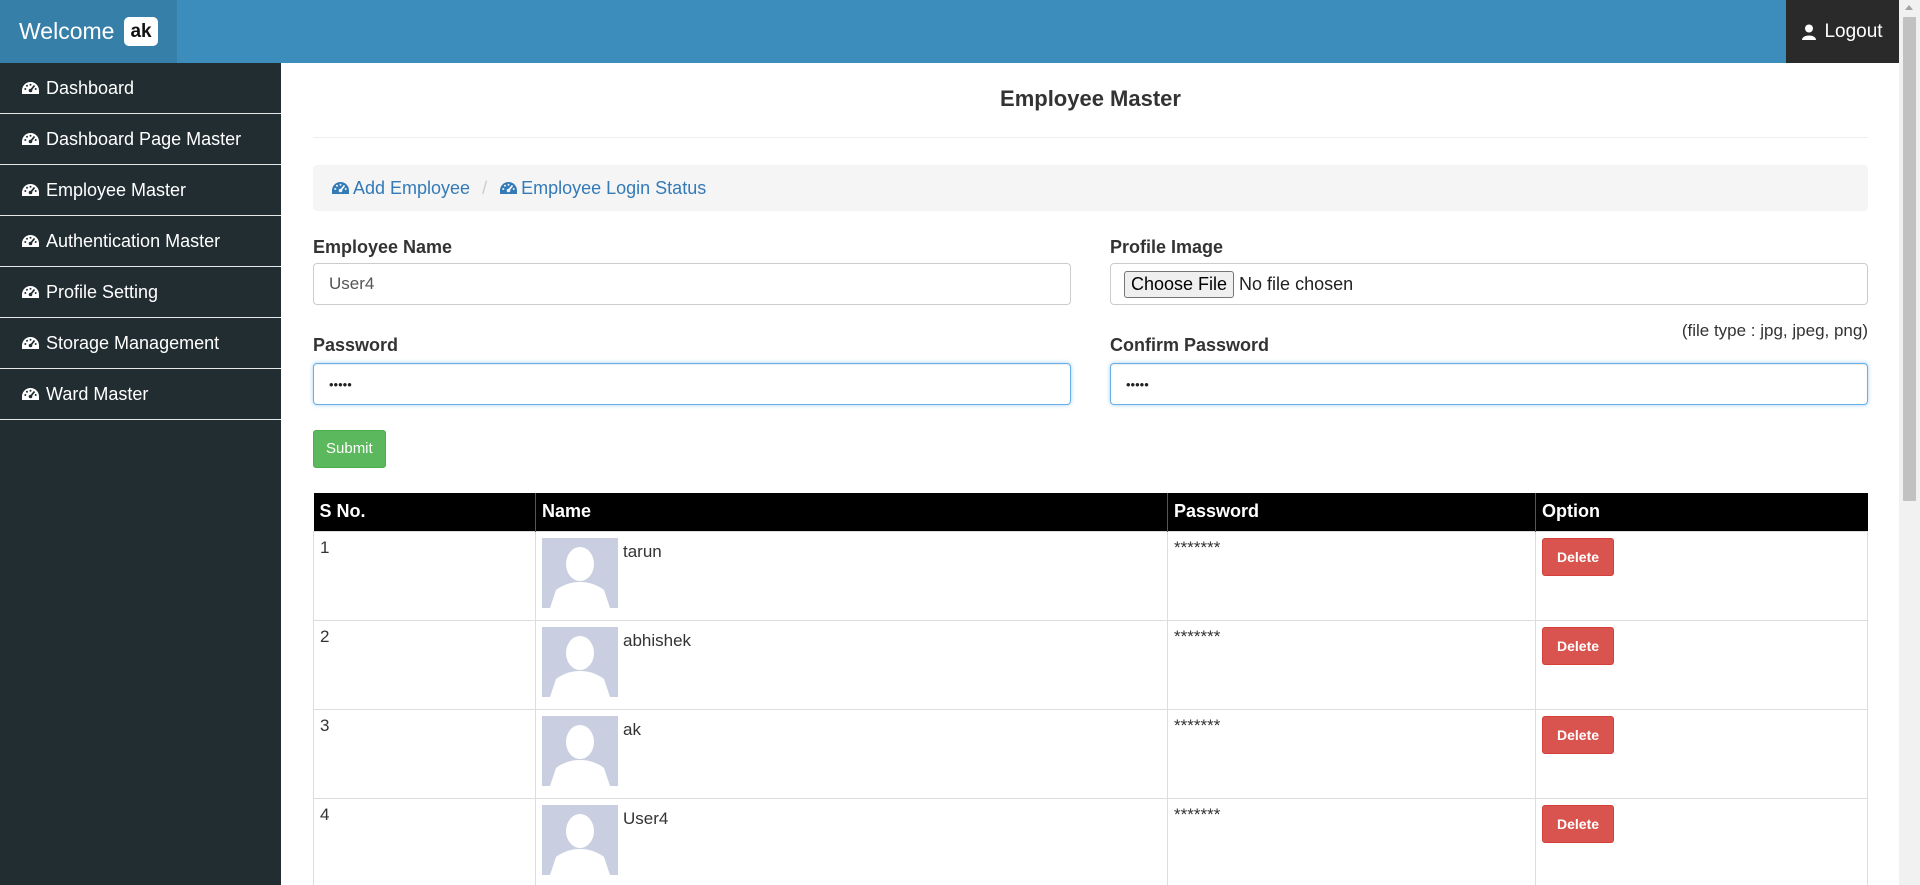  Describe the element at coordinates (949, 31) in the screenshot. I see `top-navbar: Welcome ak Logout` at that location.